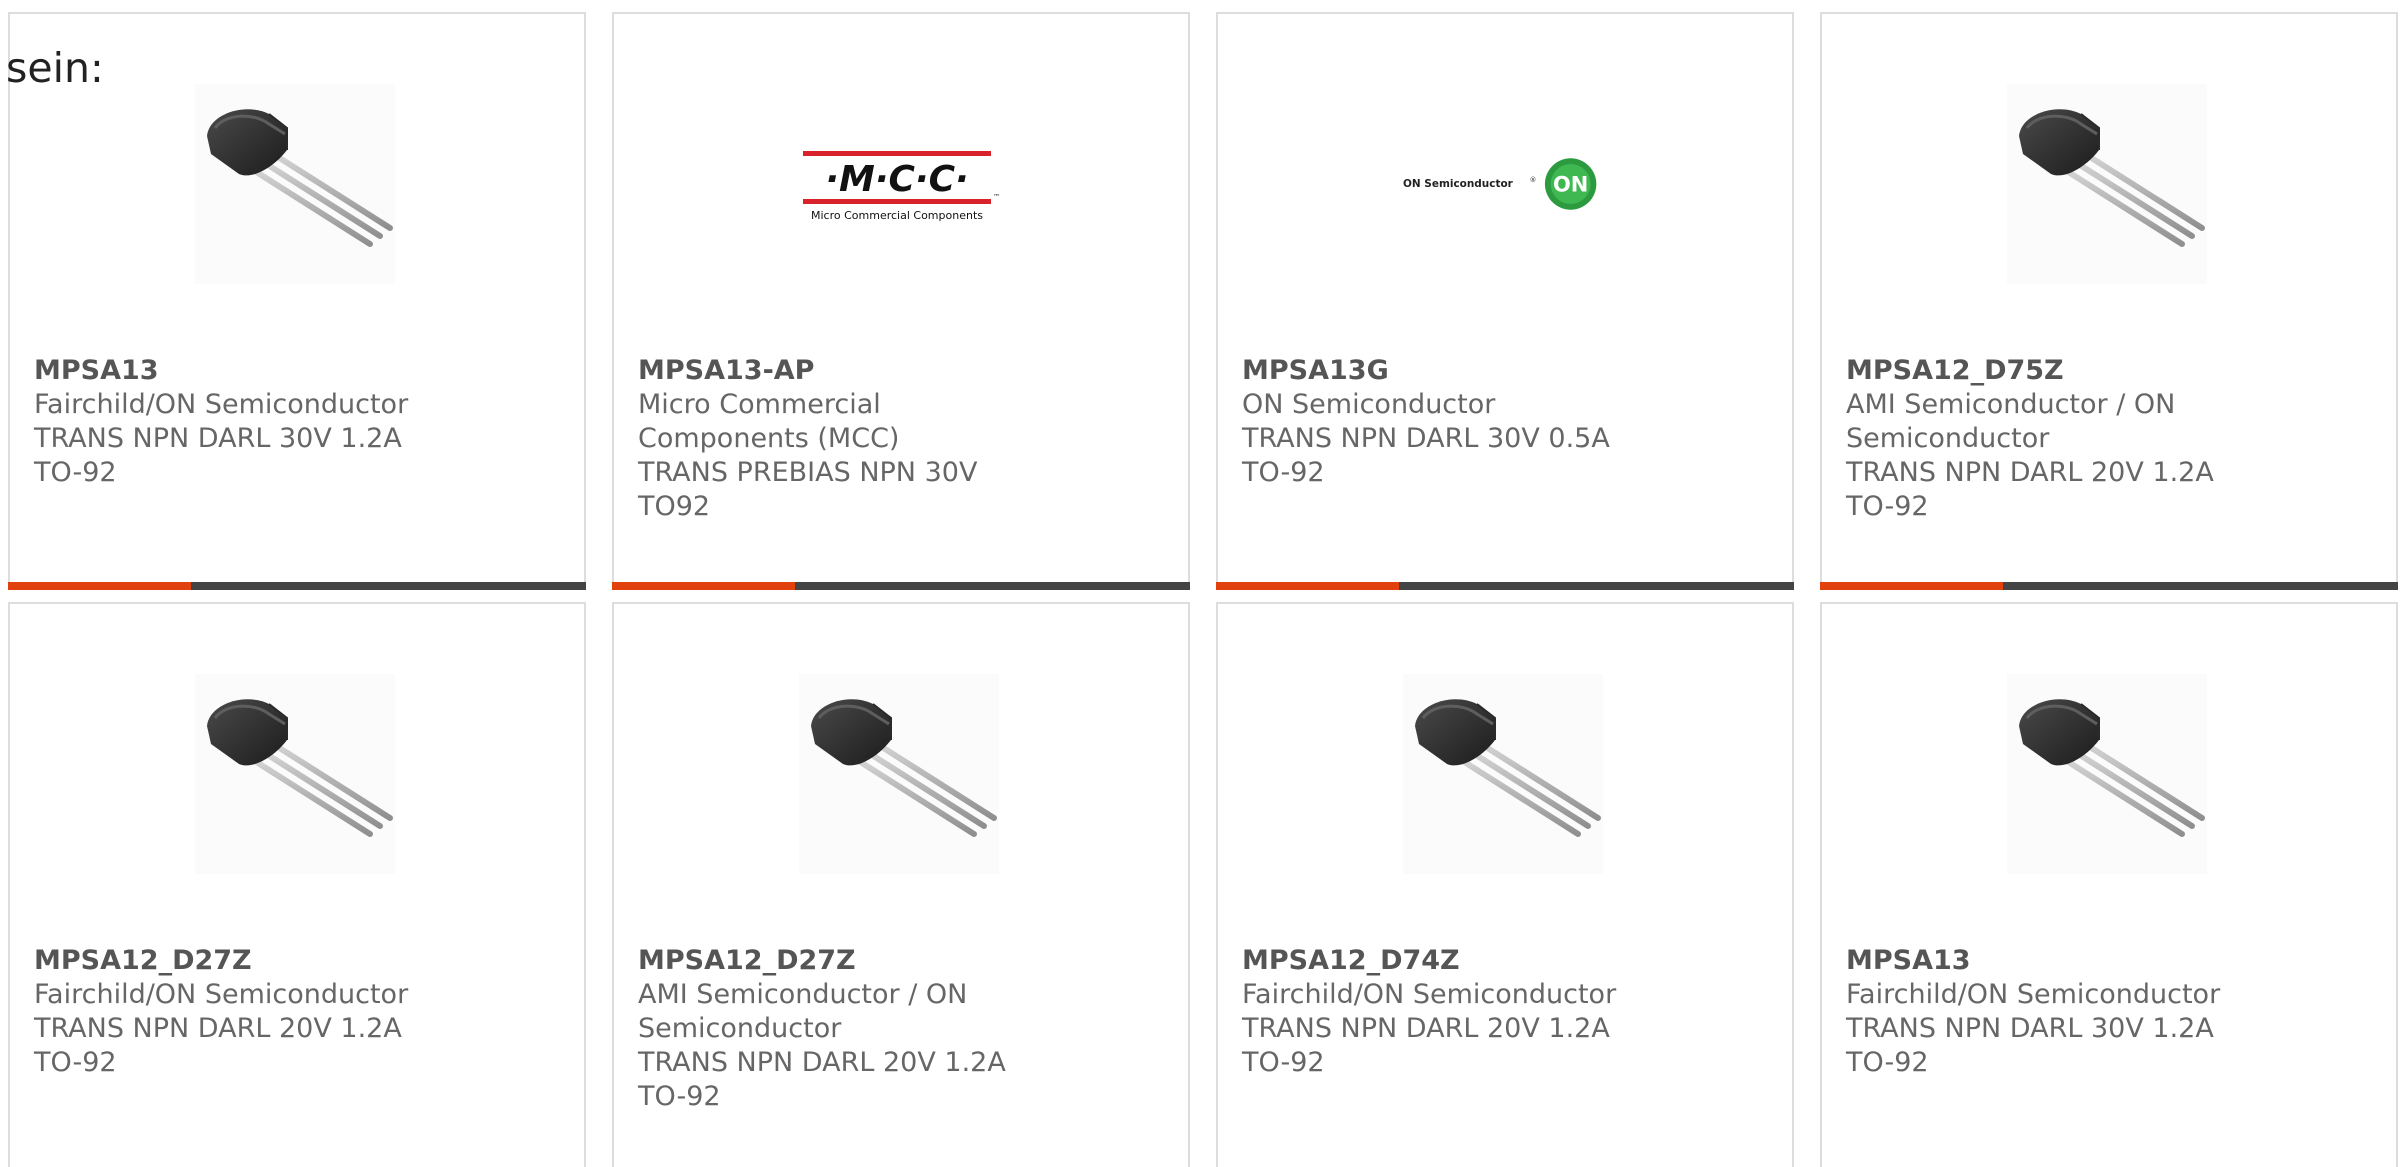  I want to click on mcc-logo-mark: ·M·C·C·, so click(896, 179).